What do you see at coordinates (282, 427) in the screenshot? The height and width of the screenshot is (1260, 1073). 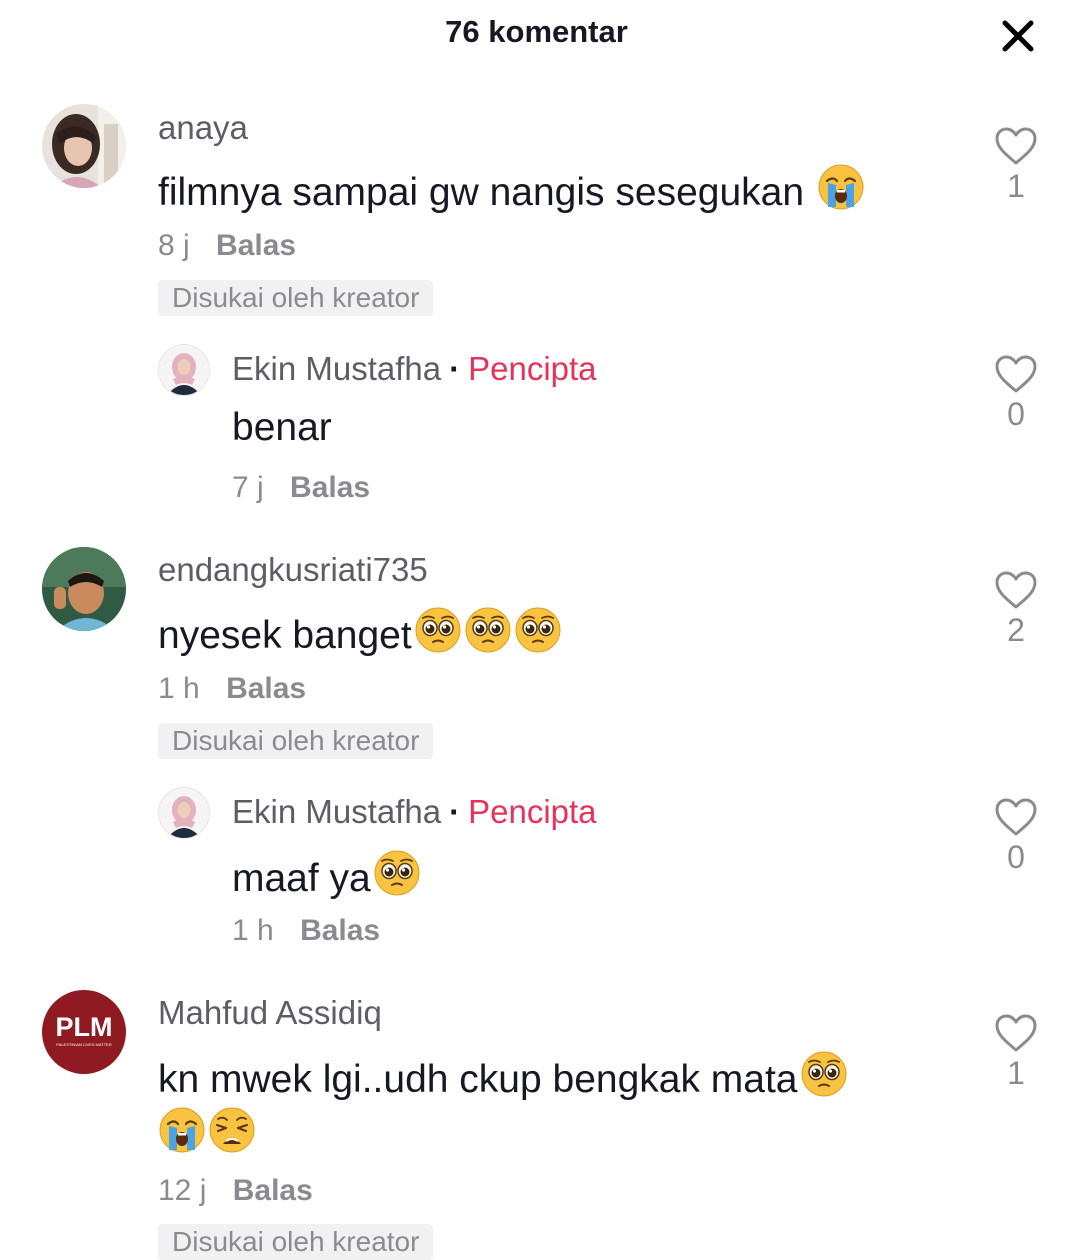 I see `reply-text: benar` at bounding box center [282, 427].